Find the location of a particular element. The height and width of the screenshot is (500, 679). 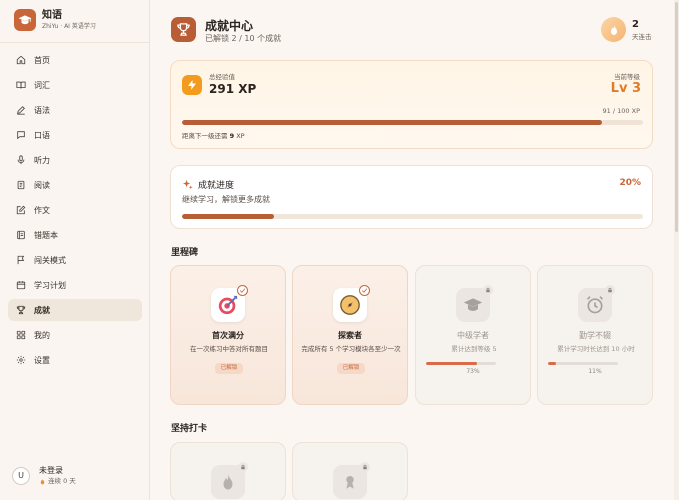

sidebar-item-writing: 作文 is located at coordinates (75, 210).